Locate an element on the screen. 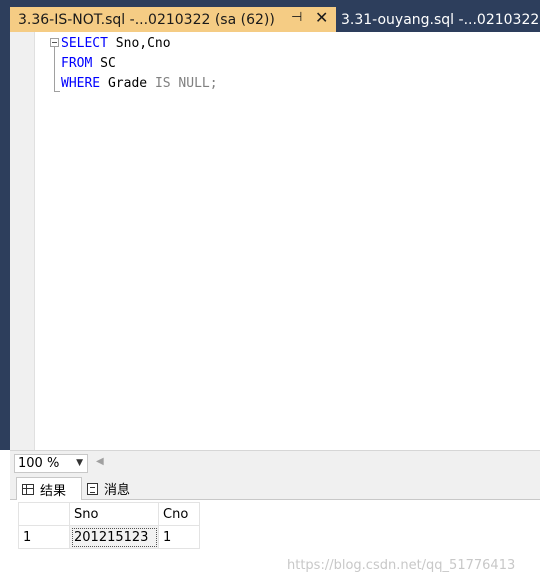 The width and height of the screenshot is (540, 586). semicolon: ; is located at coordinates (213, 83).